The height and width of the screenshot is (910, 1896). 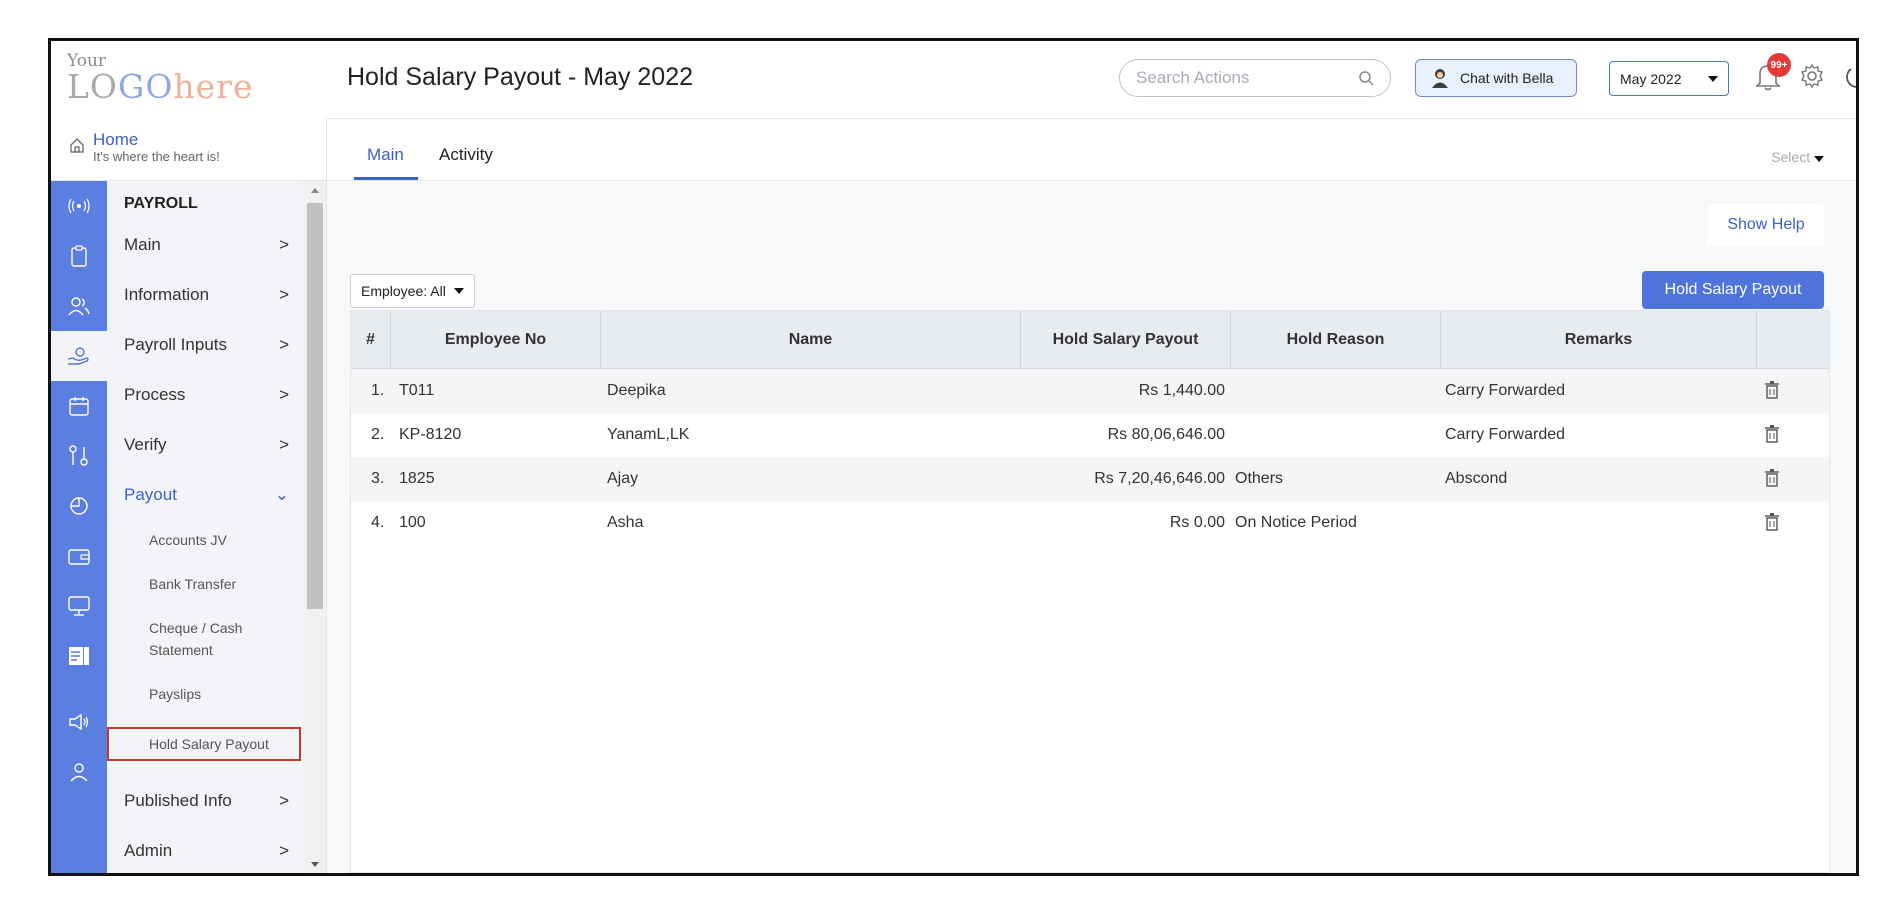 What do you see at coordinates (1090, 523) in the screenshot?
I see `table-row: 4. 100 Asha Rs 0.00 On Notice Period` at bounding box center [1090, 523].